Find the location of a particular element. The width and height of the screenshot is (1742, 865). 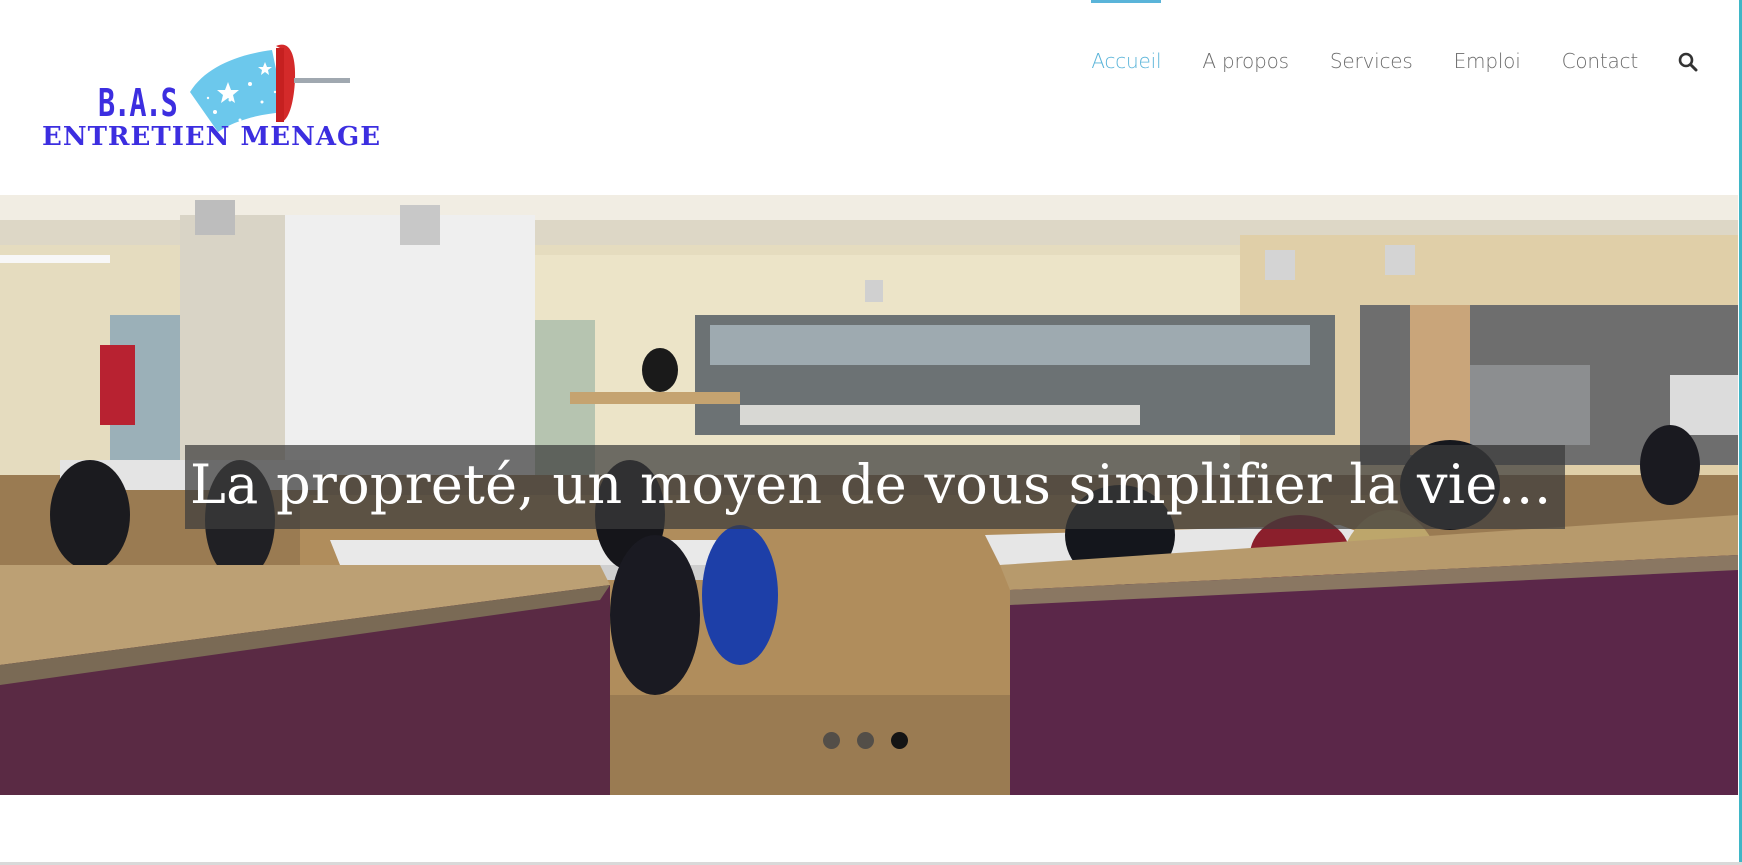

nav-item-emploi: Emploi is located at coordinates (1487, 44).